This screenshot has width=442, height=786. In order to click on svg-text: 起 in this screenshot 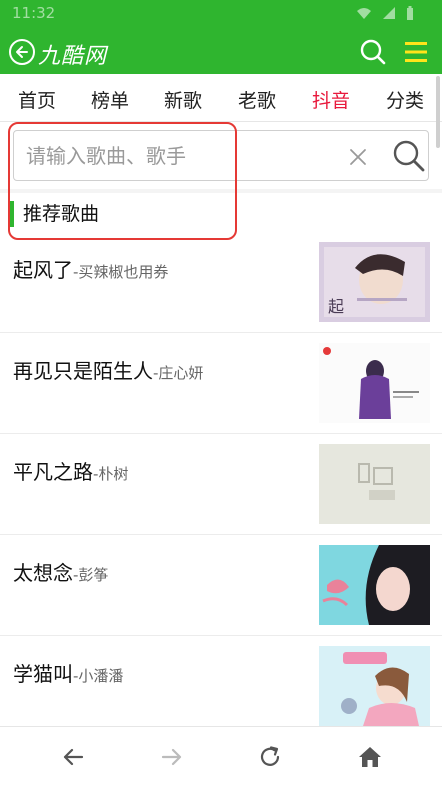, I will do `click(336, 306)`.